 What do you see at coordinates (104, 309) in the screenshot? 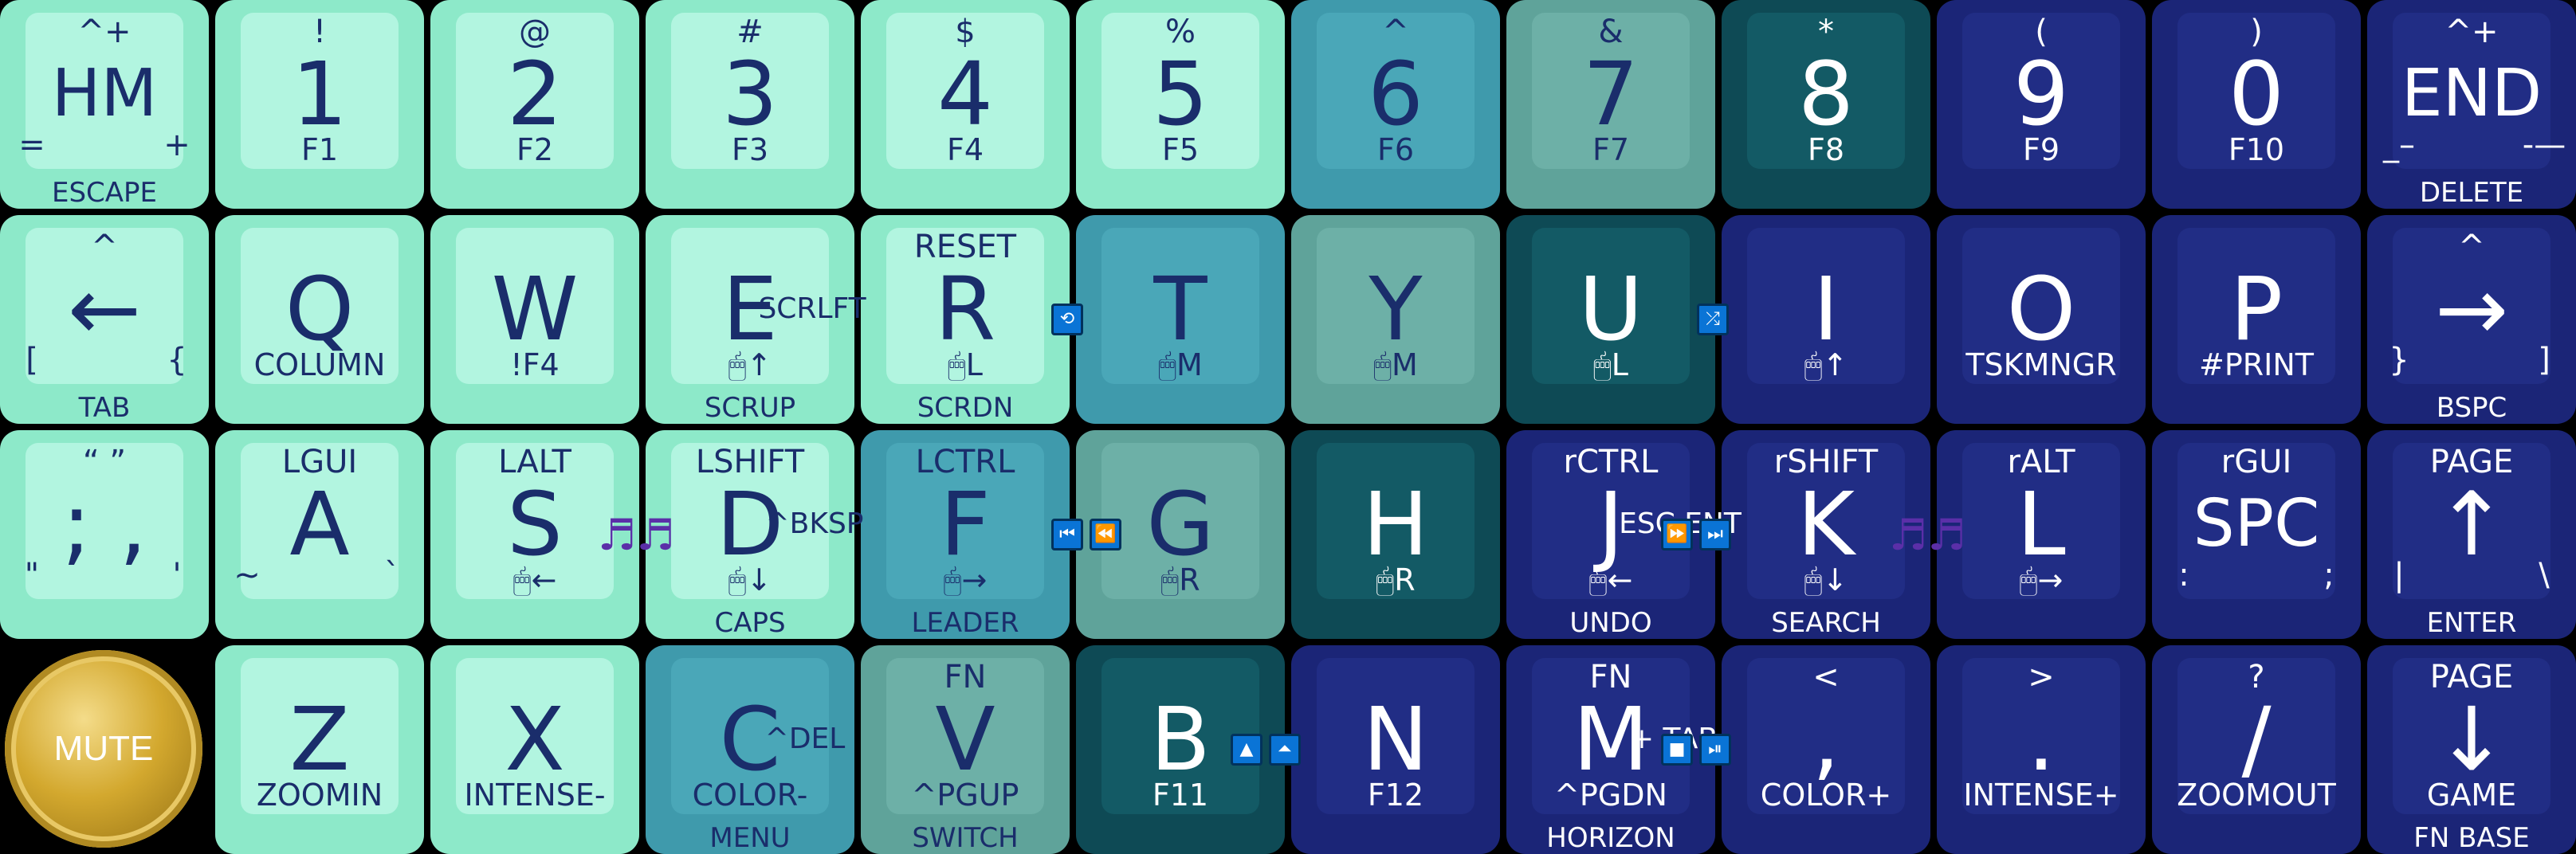
I see `key-main-label: ←` at bounding box center [104, 309].